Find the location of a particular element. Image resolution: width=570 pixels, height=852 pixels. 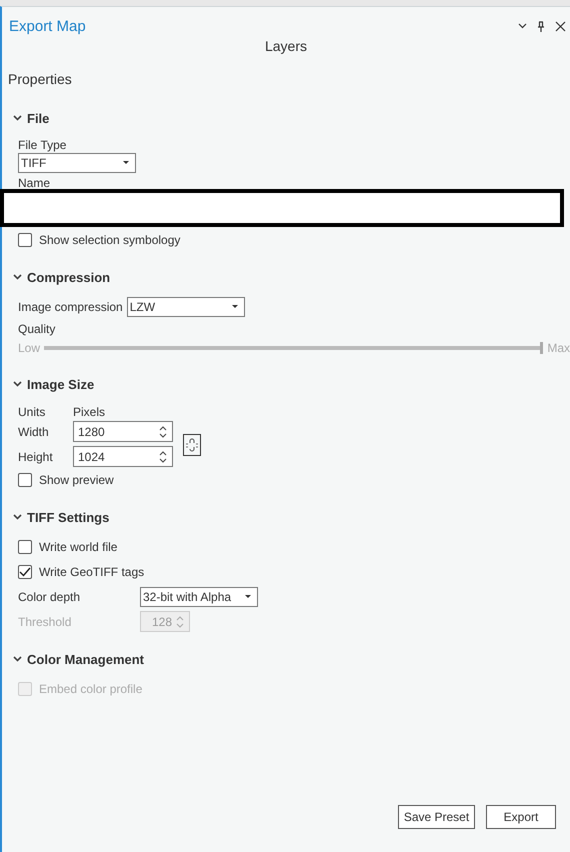

field-label: Width is located at coordinates (34, 431).